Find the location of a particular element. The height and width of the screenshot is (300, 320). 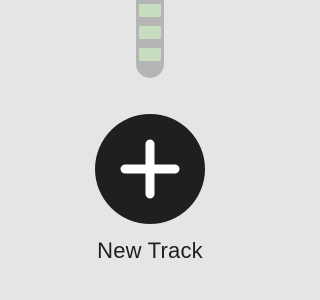

new-track-button is located at coordinates (150, 169).